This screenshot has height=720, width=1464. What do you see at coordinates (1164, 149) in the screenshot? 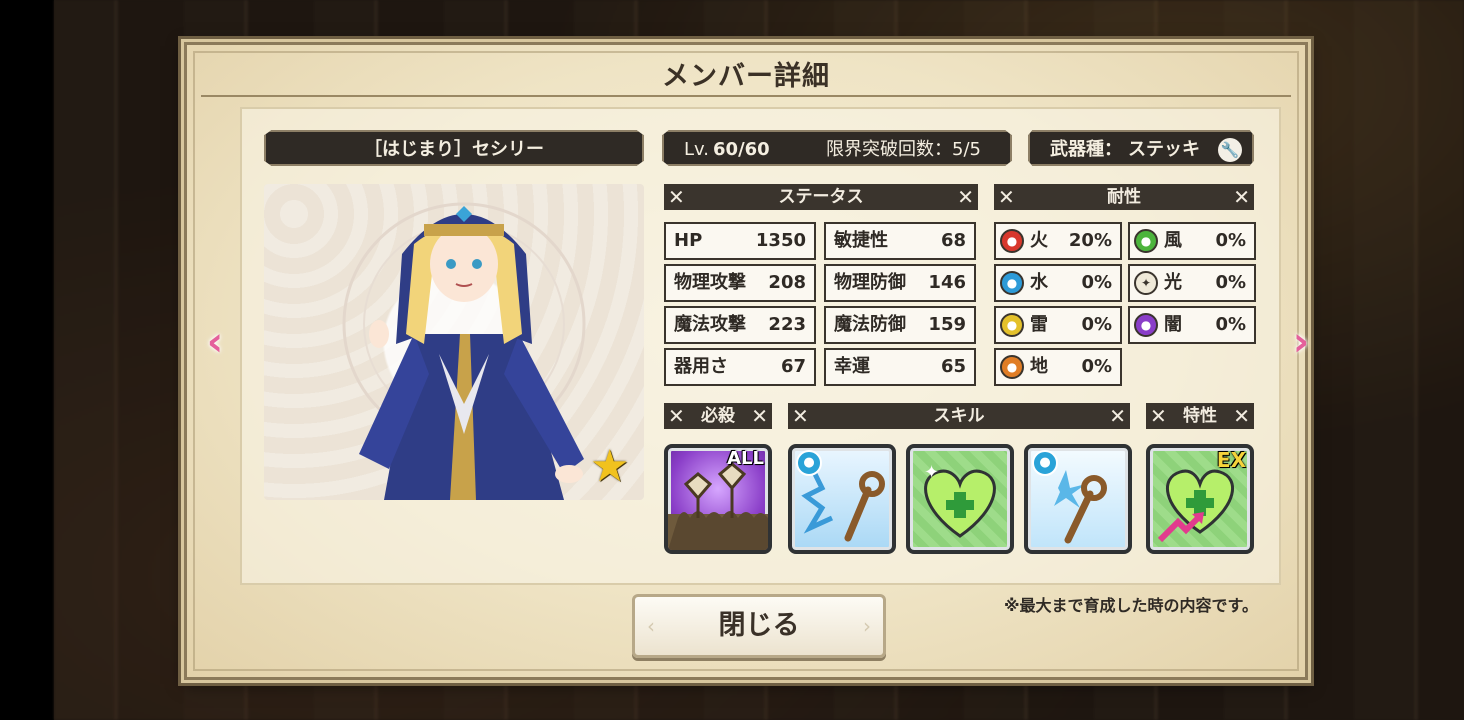
I see `weapon-value: ステッキ` at bounding box center [1164, 149].